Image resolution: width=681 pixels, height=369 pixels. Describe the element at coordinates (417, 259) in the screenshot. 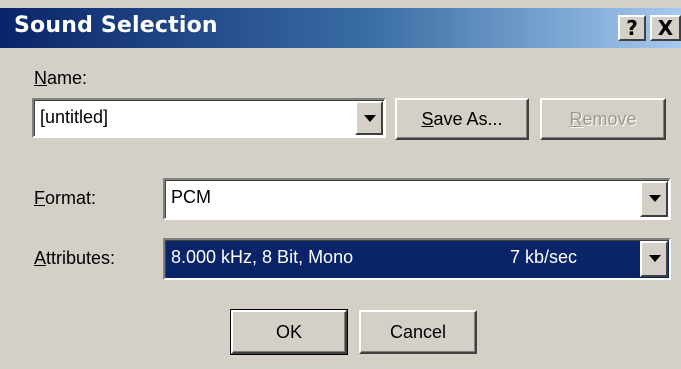

I see `attributes-combobox: 8.000 kHz, 8 Bit, Mono 7 kb/sec` at that location.